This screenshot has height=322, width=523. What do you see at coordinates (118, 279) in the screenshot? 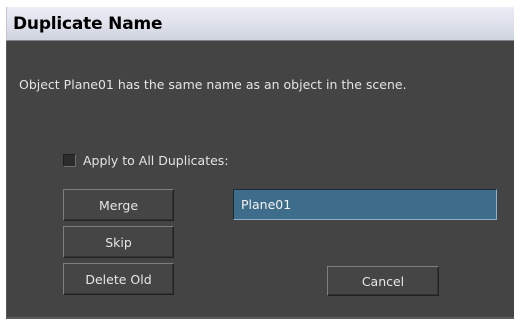
I see `delete-old-button: Delete Old` at bounding box center [118, 279].